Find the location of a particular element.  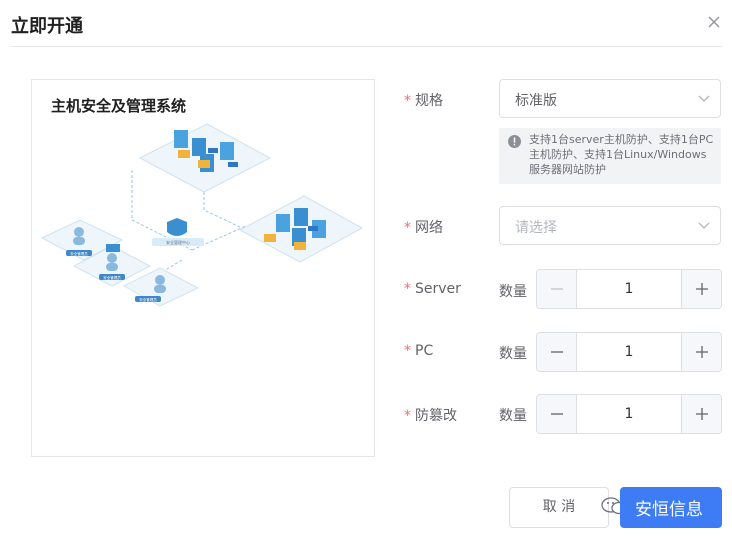

confirm-button-label: 安恒信息 is located at coordinates (669, 510).